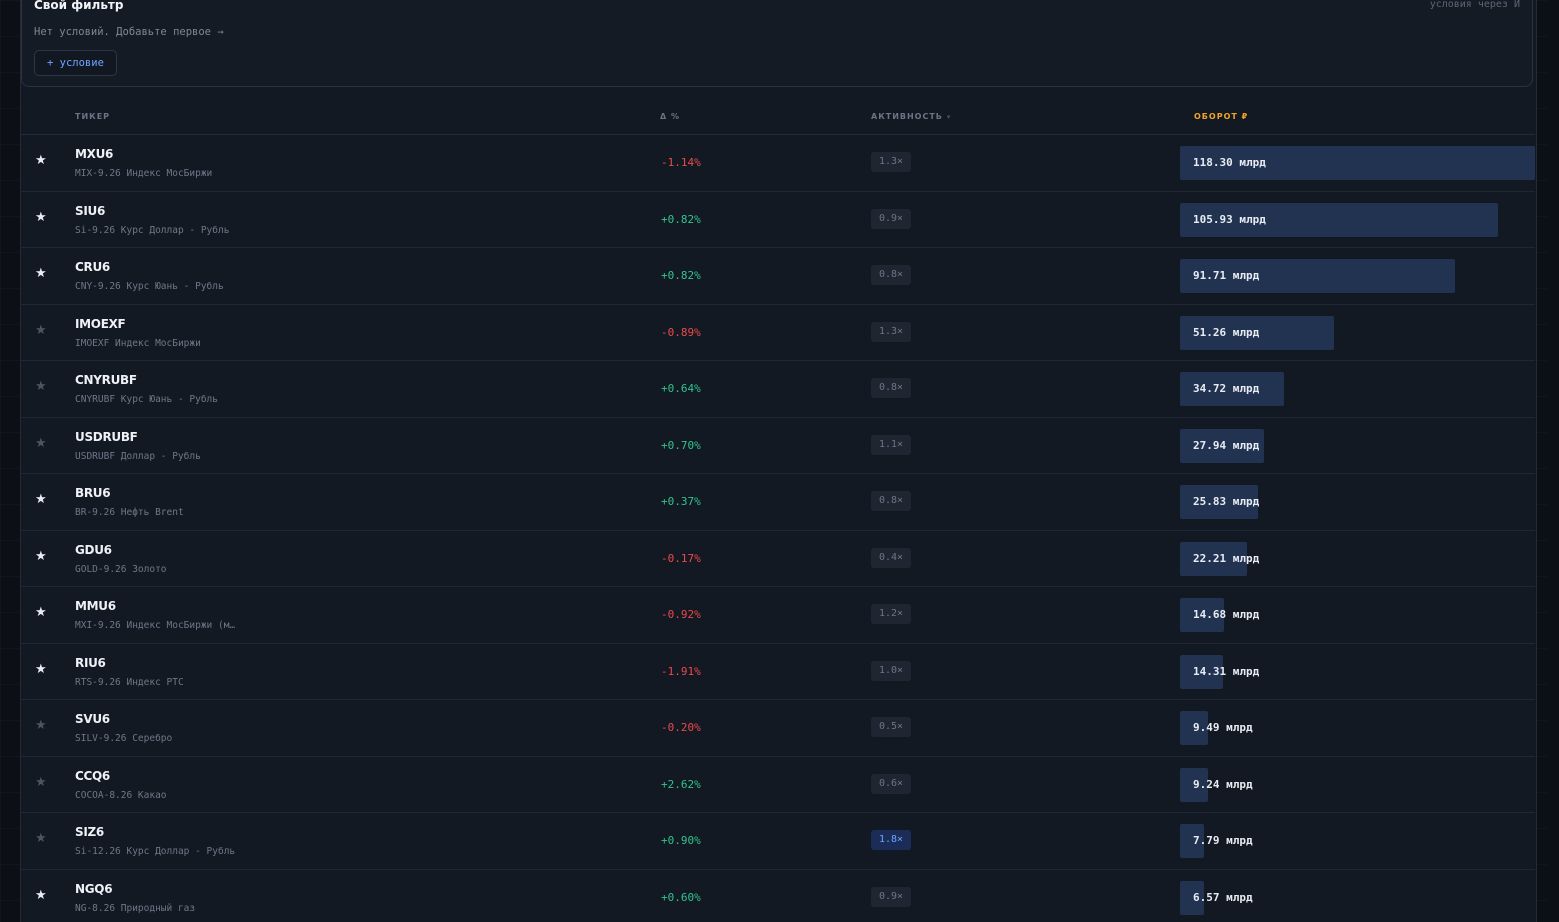 This screenshot has height=922, width=1559. I want to click on ticker-symbol: CNYRUBF, so click(106, 380).